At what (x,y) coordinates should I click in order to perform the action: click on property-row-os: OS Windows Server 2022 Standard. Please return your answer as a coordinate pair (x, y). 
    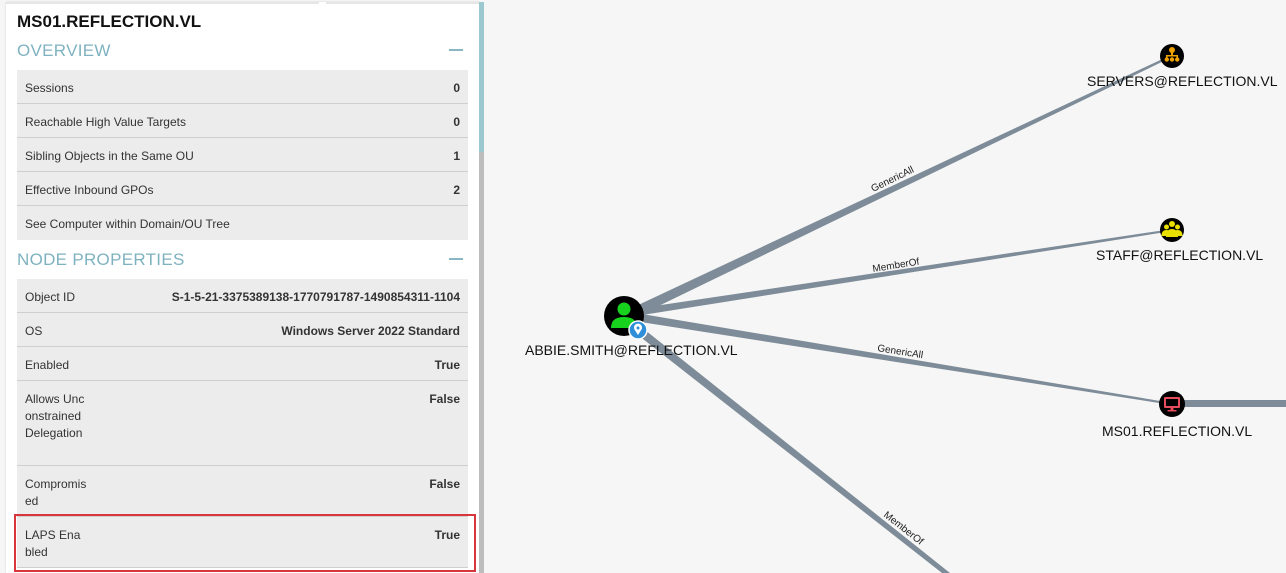
    Looking at the image, I should click on (242, 330).